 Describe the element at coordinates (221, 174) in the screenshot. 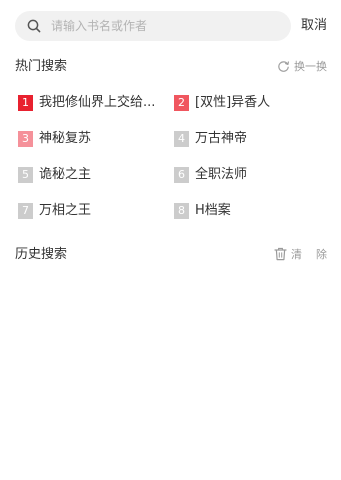

I see `hot-item-label: 全职法师` at that location.